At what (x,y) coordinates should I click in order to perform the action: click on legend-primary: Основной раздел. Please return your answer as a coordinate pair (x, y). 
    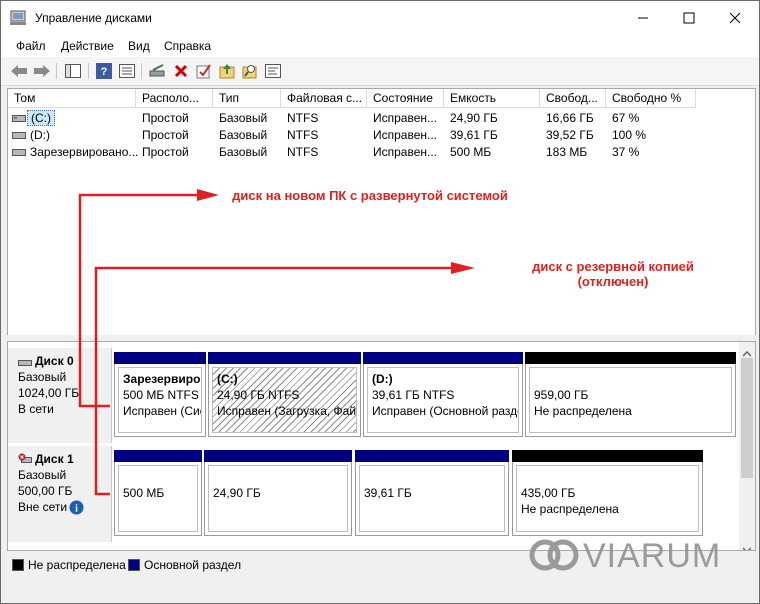
    Looking at the image, I should click on (193, 565).